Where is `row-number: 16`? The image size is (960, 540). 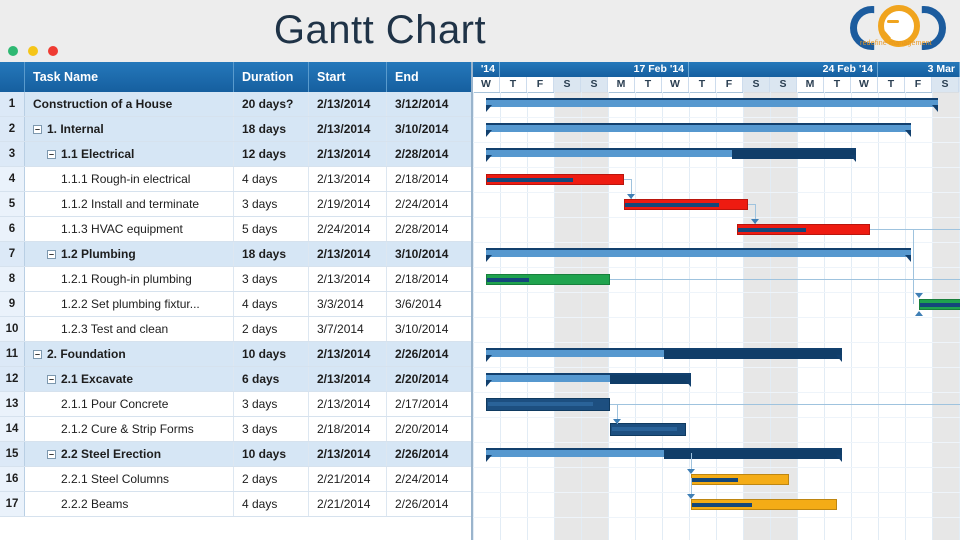 row-number: 16 is located at coordinates (12, 479).